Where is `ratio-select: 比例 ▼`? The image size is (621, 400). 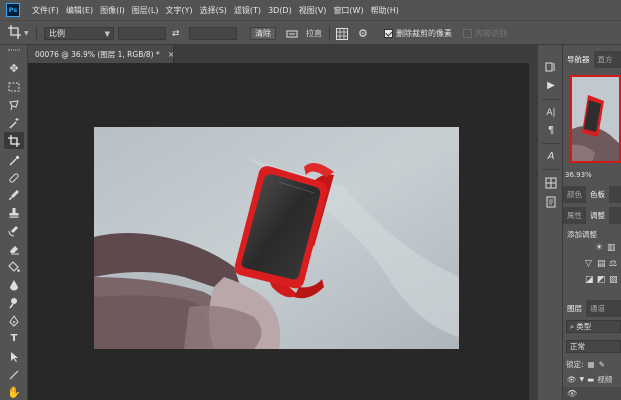
ratio-select: 比例 ▼ is located at coordinates (79, 33).